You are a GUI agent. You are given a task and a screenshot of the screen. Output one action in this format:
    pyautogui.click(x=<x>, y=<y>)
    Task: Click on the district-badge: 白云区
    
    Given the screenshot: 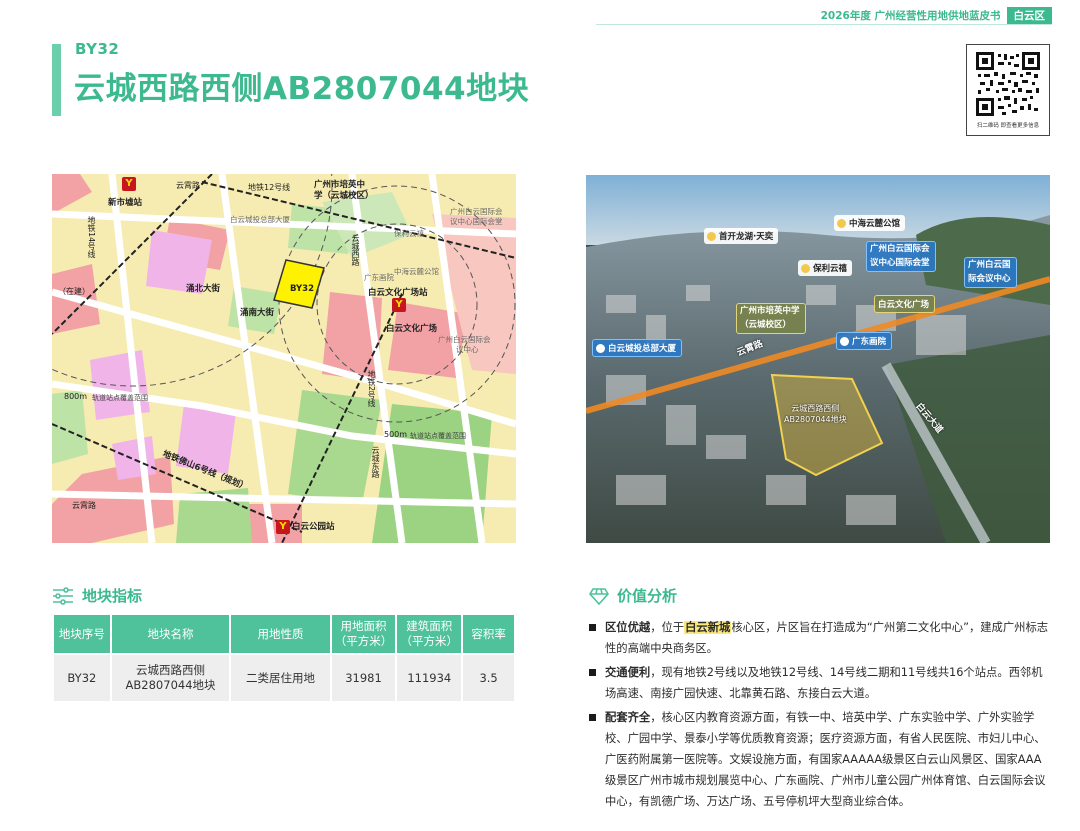 What is the action you would take?
    pyautogui.click(x=1029, y=15)
    